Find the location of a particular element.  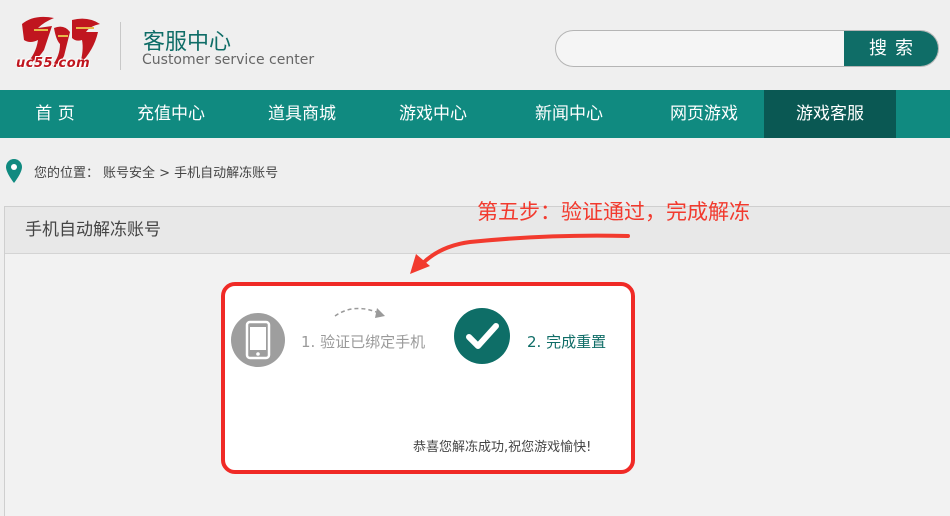

annotation-text: 第五步：验证通过，完成解冻 is located at coordinates (613, 212).